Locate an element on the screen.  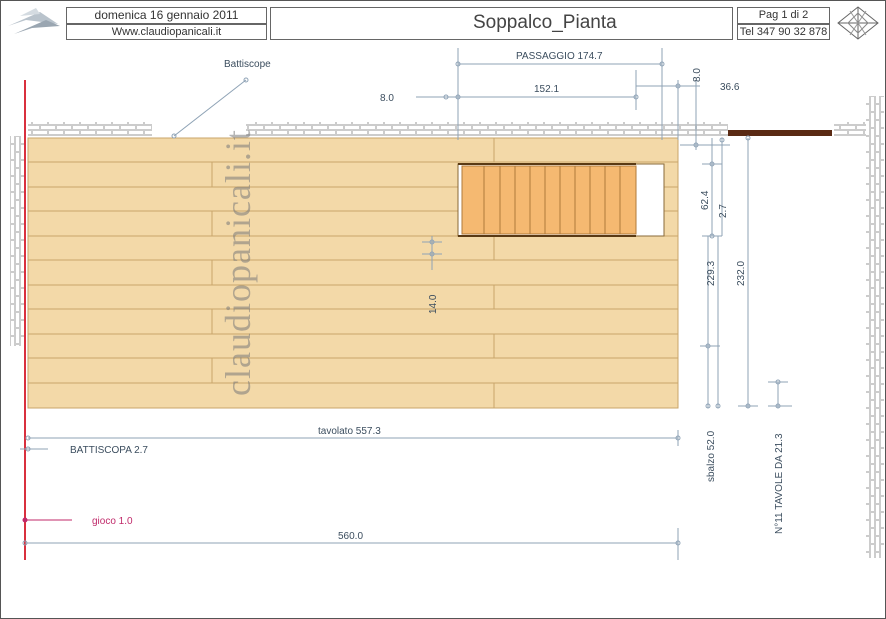
label-dim-152: 152.1 is located at coordinates (546, 89).